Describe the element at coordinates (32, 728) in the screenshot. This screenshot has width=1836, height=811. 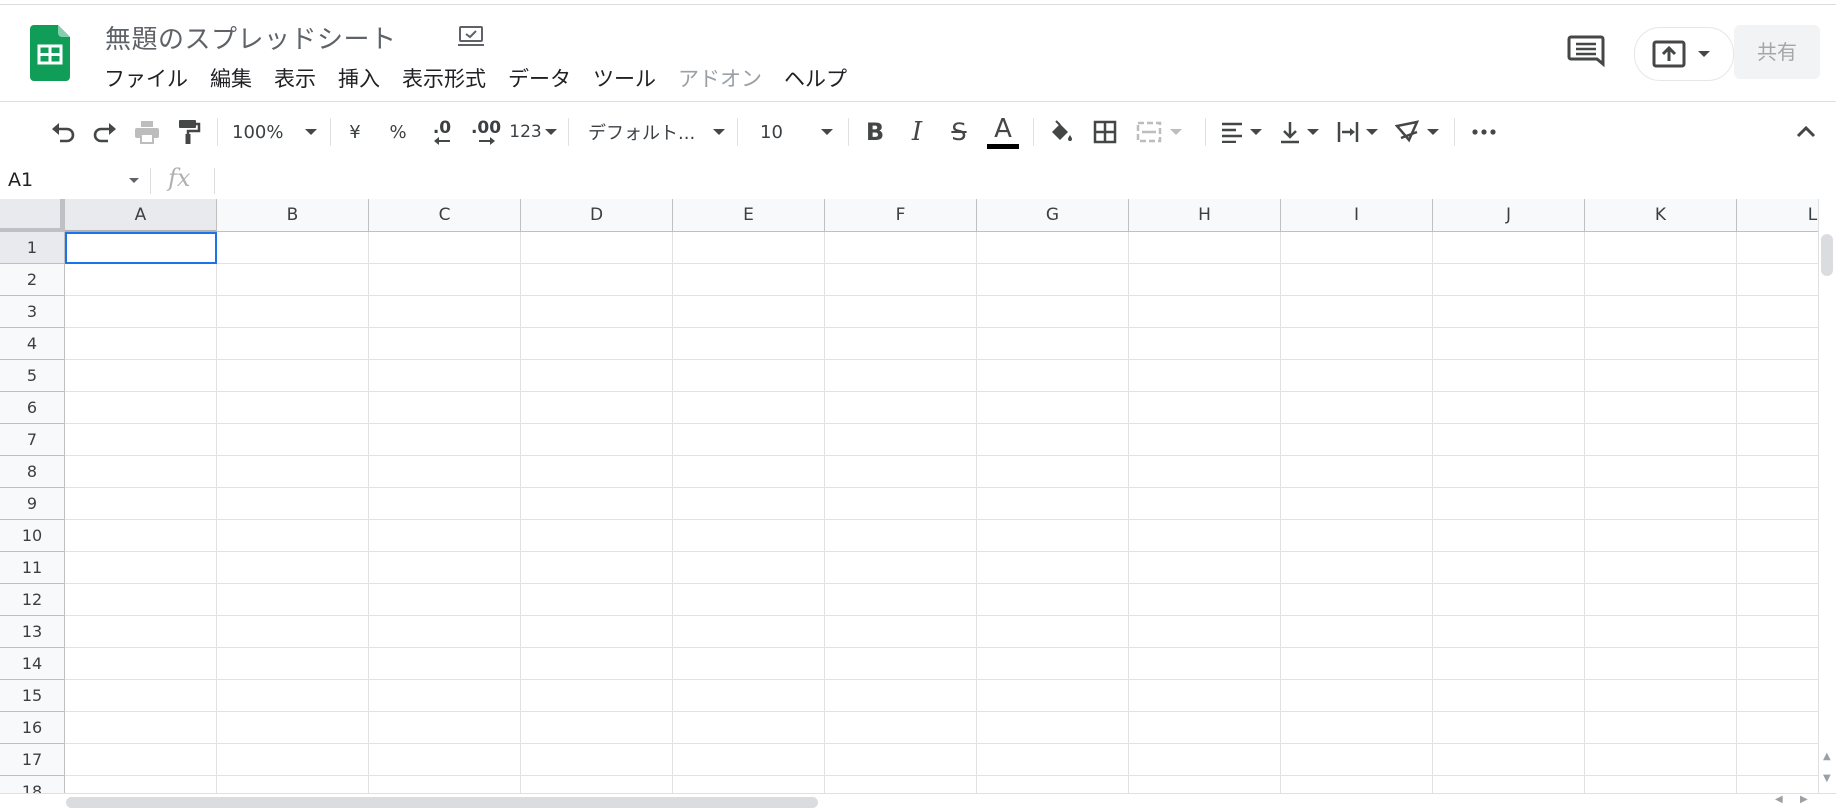
I see `row-header-16: 16` at that location.